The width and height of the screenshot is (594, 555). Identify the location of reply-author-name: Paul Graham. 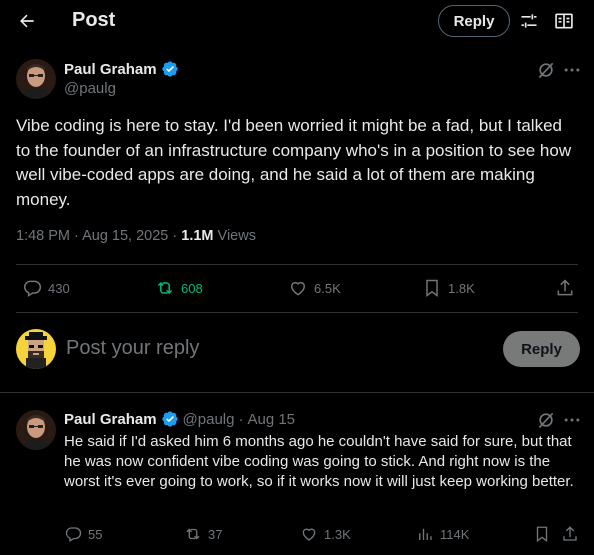
(110, 419).